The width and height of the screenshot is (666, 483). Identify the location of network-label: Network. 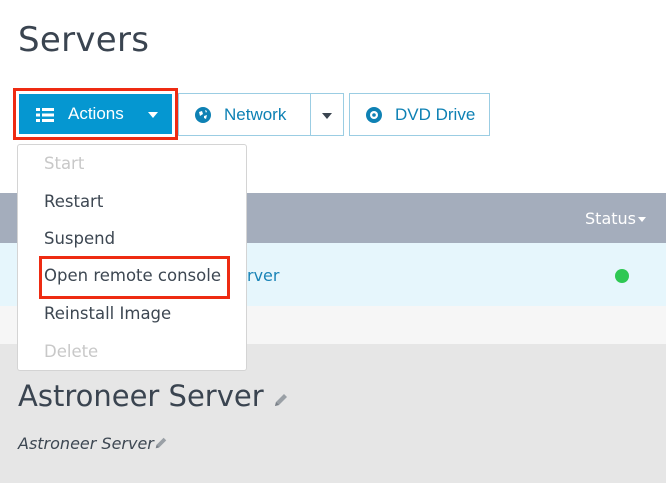
(255, 114).